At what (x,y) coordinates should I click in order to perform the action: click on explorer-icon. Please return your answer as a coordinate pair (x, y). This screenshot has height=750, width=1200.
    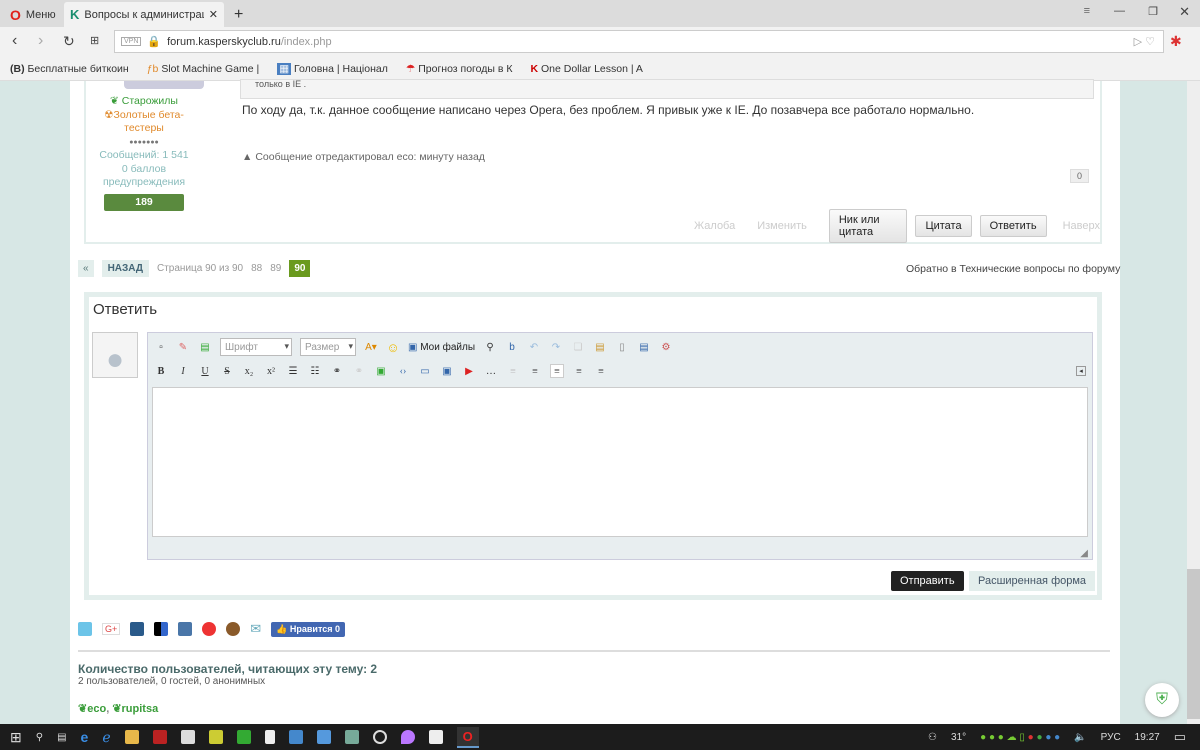
    Looking at the image, I should click on (131, 737).